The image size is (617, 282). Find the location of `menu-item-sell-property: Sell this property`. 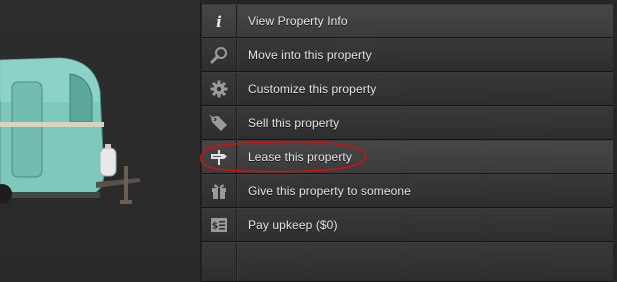

menu-item-sell-property: Sell this property is located at coordinates (407, 123).